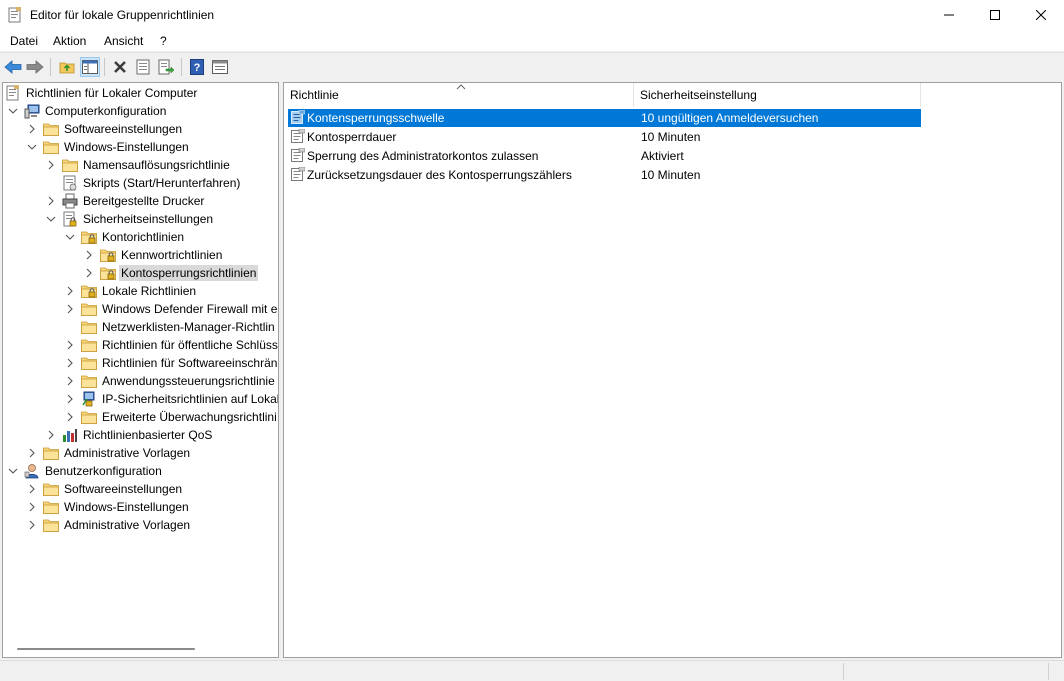 The width and height of the screenshot is (1064, 681). I want to click on policy-row: Kontosperrdauer 10 Minuten, so click(604, 137).